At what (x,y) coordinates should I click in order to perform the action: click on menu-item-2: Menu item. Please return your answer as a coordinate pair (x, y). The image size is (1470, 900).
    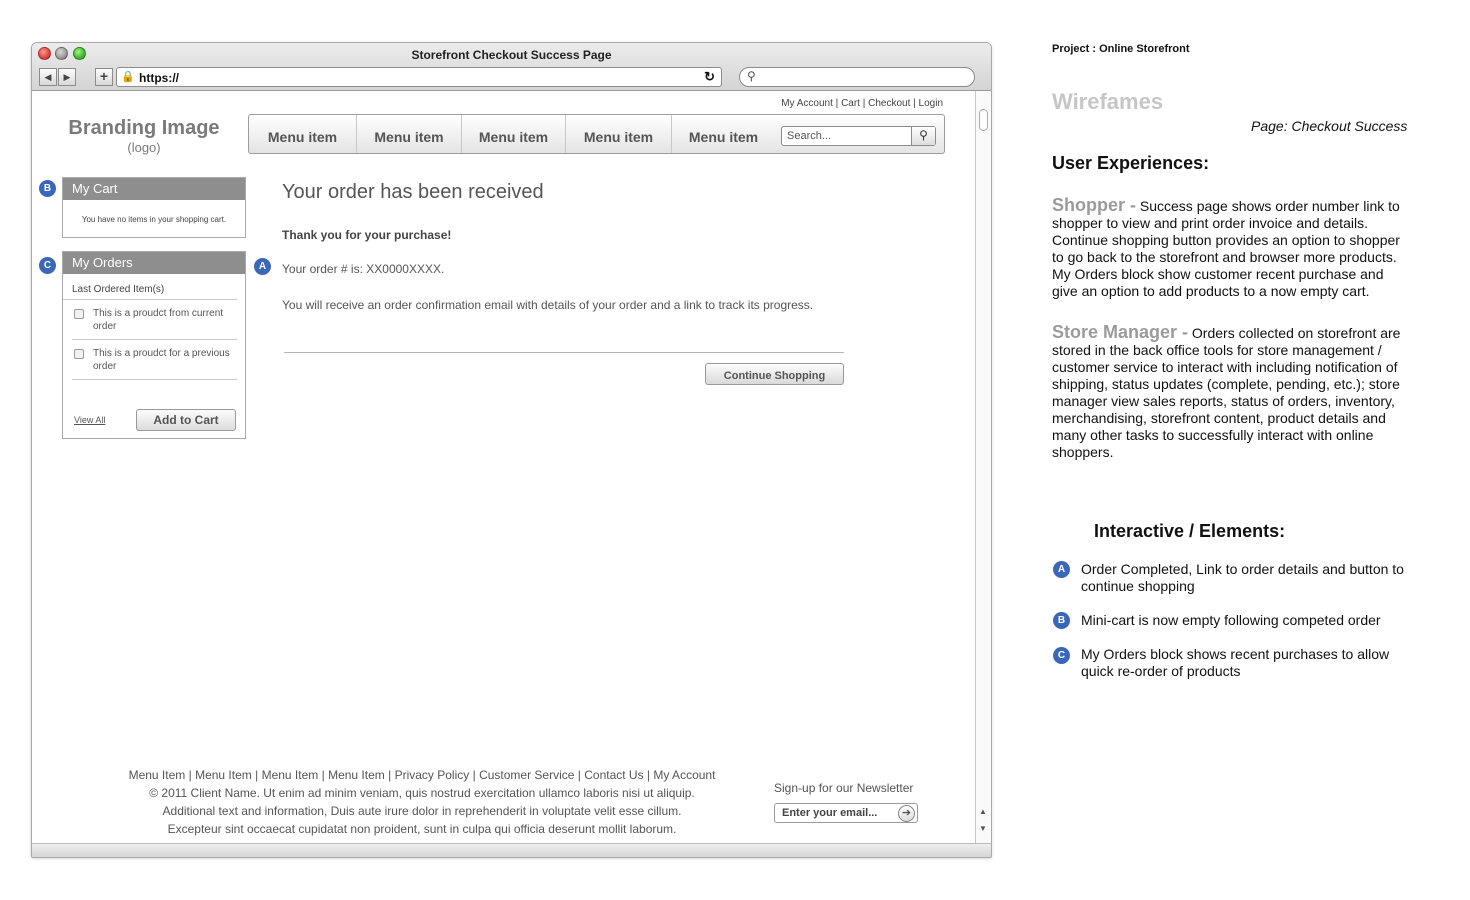
    Looking at the image, I should click on (409, 134).